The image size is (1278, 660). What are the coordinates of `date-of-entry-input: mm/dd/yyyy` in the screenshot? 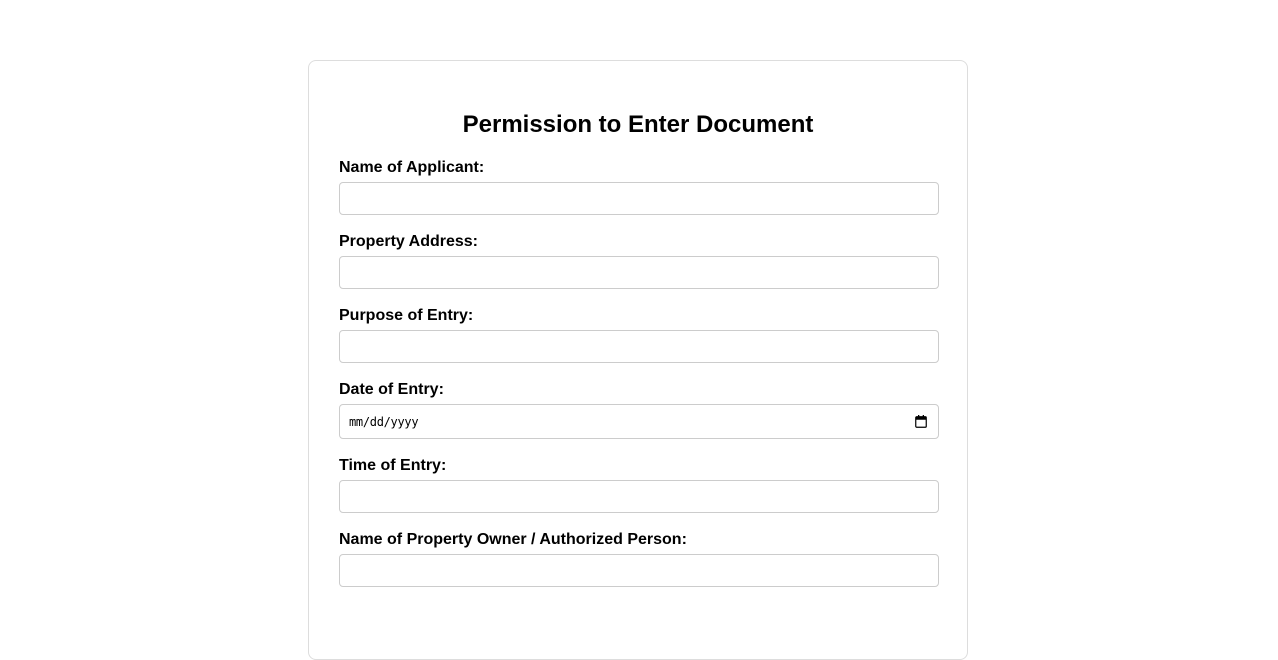 It's located at (639, 421).